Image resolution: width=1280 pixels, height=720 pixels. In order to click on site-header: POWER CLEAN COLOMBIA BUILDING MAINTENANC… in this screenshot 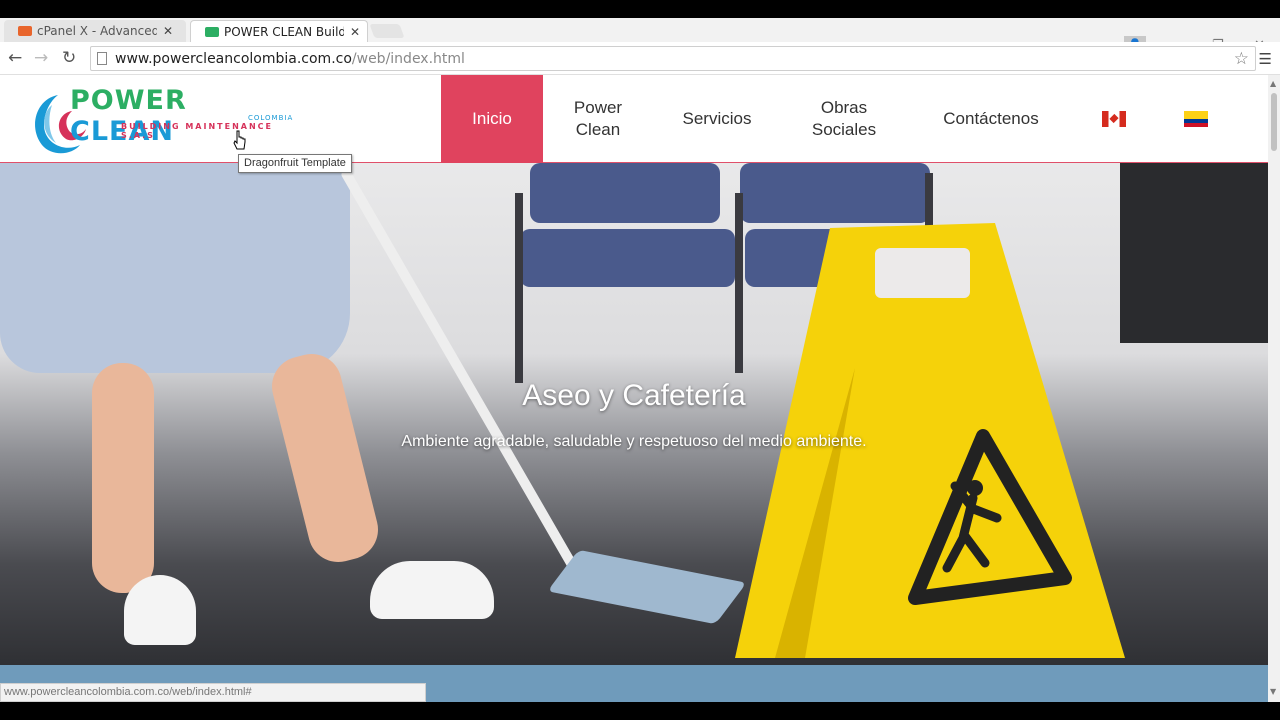, I will do `click(634, 119)`.